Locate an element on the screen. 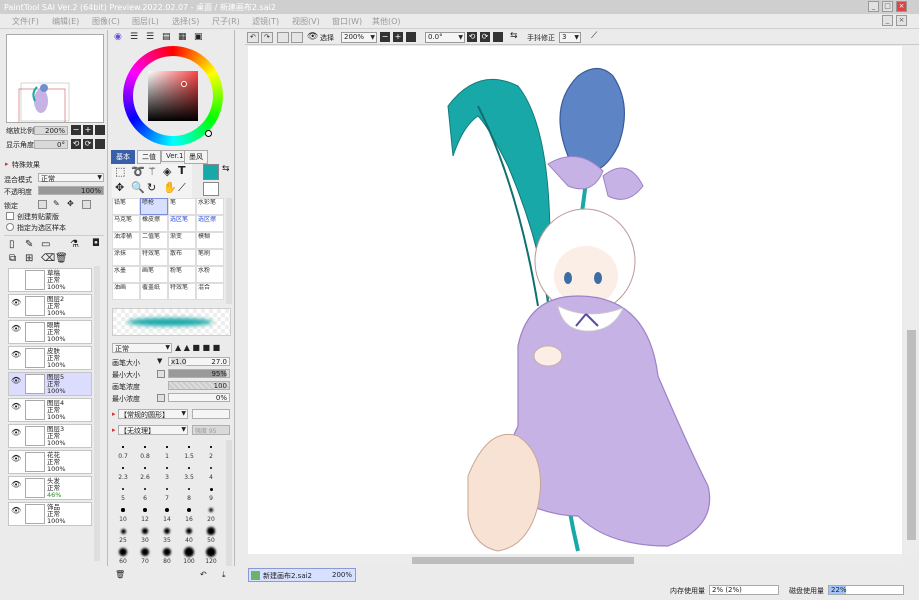 This screenshot has width=919, height=600. canvas-zoom-in-button: + is located at coordinates (398, 37).